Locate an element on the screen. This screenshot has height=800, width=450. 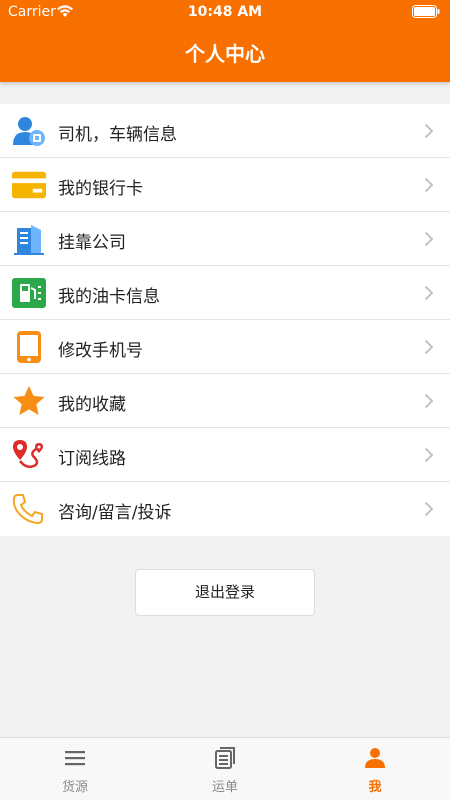
company-building-icon is located at coordinates (29, 239).